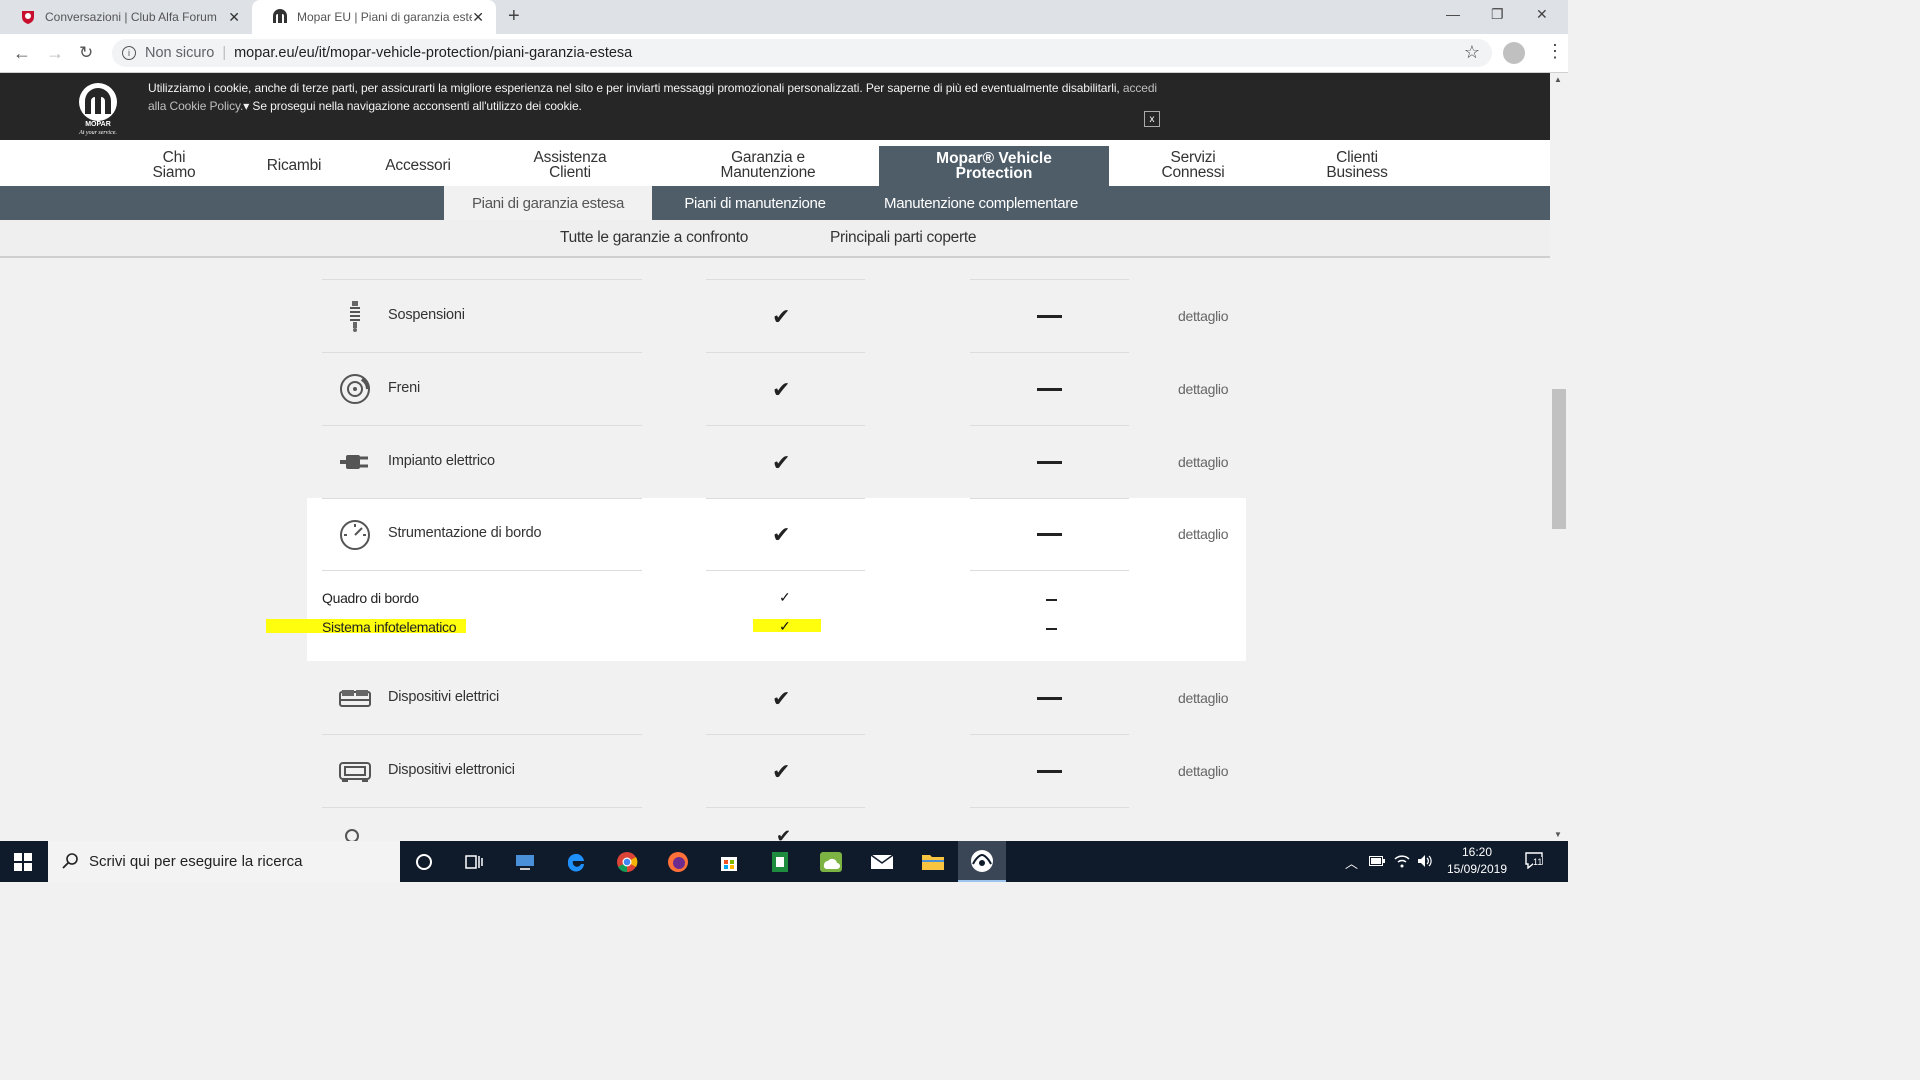  What do you see at coordinates (22, 53) in the screenshot?
I see `back-icon: ←` at bounding box center [22, 53].